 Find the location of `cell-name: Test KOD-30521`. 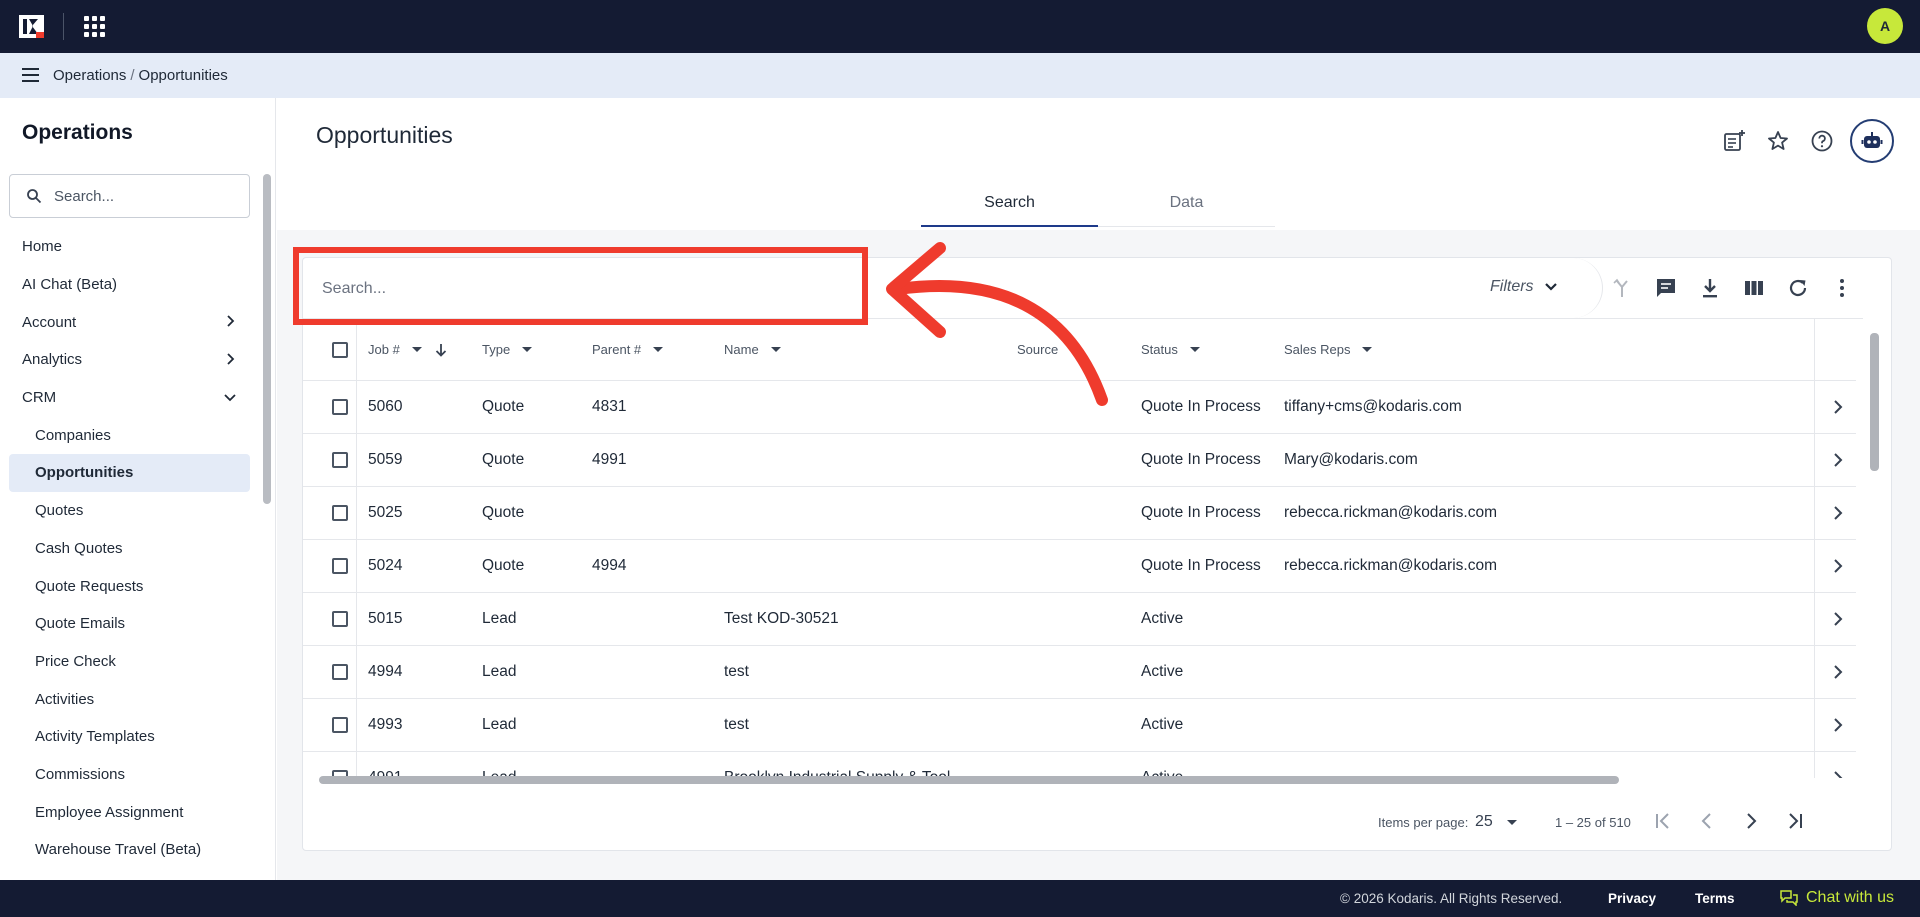

cell-name: Test KOD-30521 is located at coordinates (781, 618).